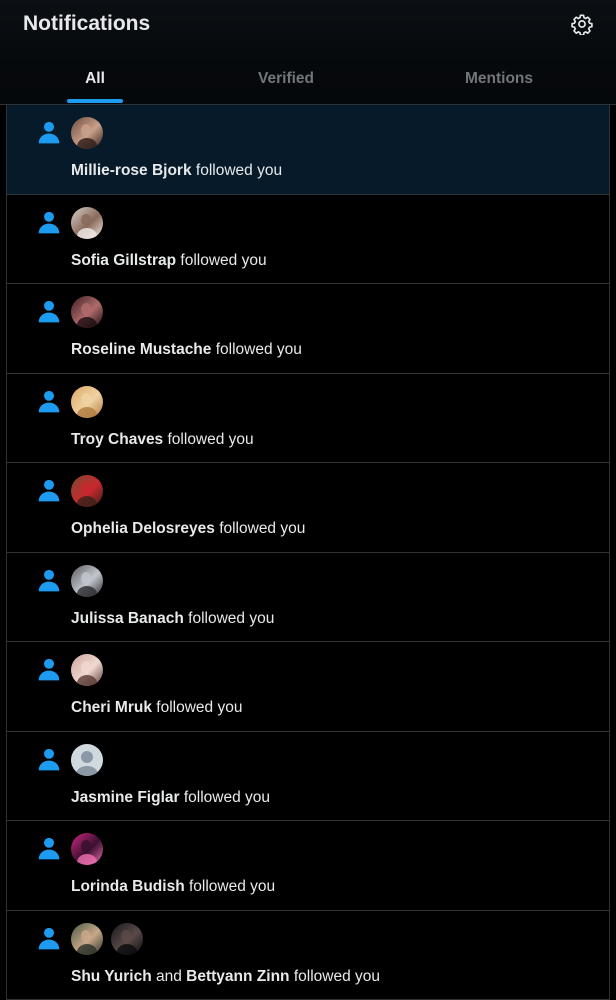  I want to click on user-name-link: Ophelia Delosreyes, so click(143, 528).